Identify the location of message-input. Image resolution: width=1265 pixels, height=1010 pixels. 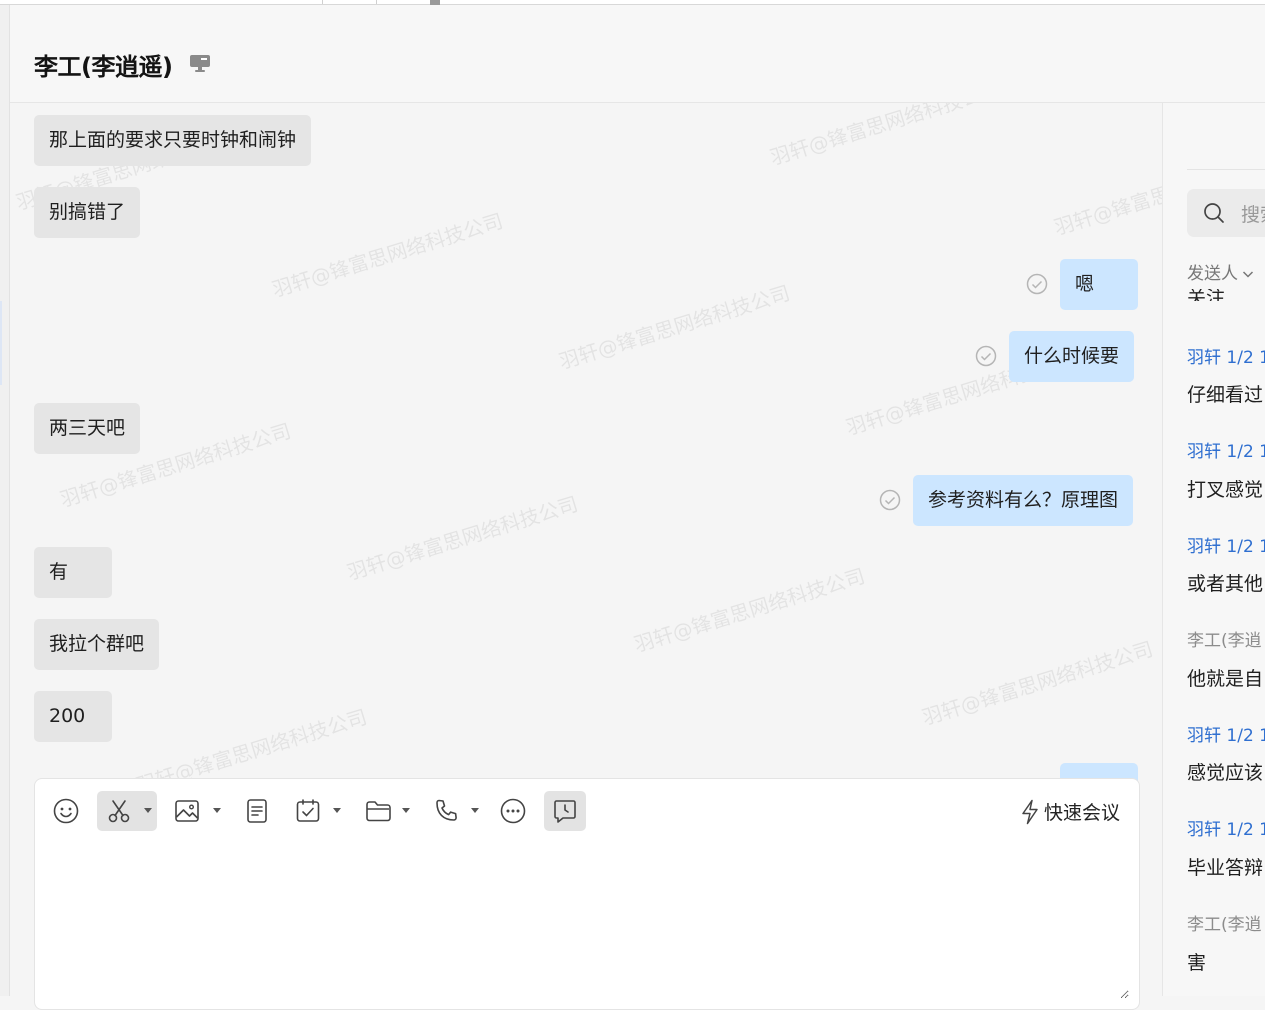
(587, 922).